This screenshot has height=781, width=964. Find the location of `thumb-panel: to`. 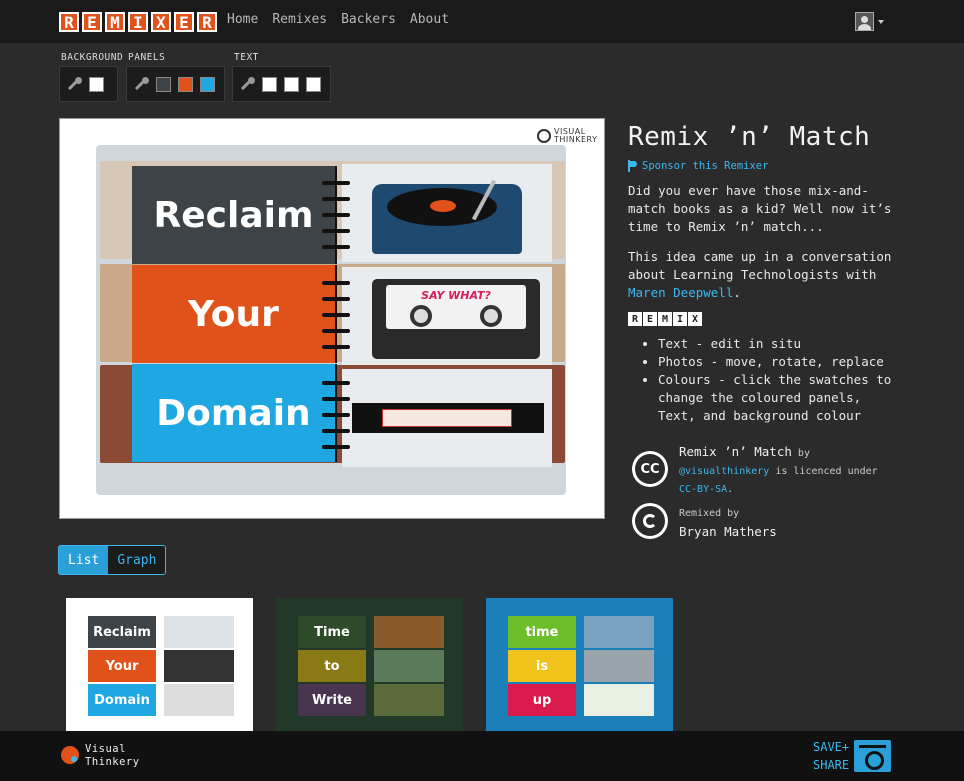

thumb-panel: to is located at coordinates (332, 666).